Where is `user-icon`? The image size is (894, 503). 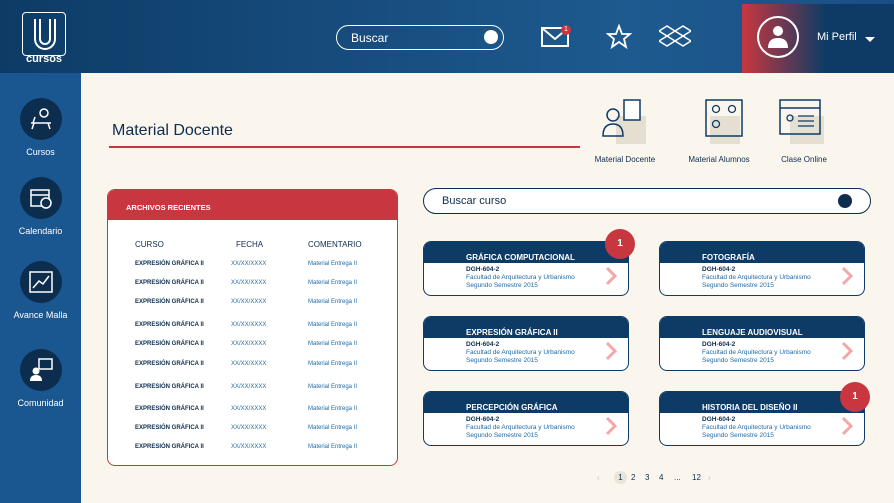 user-icon is located at coordinates (778, 37).